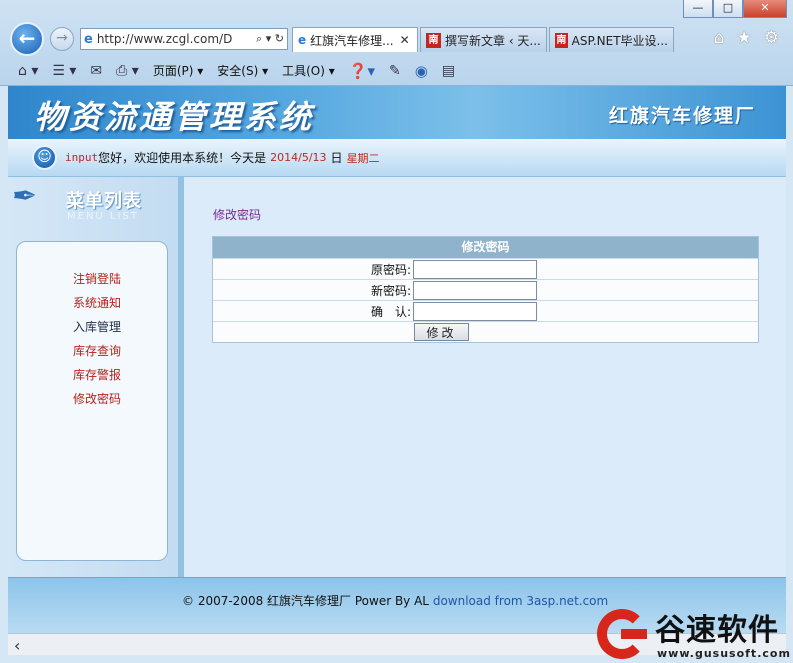 This screenshot has height=663, width=793. I want to click on day-label: 日, so click(336, 158).